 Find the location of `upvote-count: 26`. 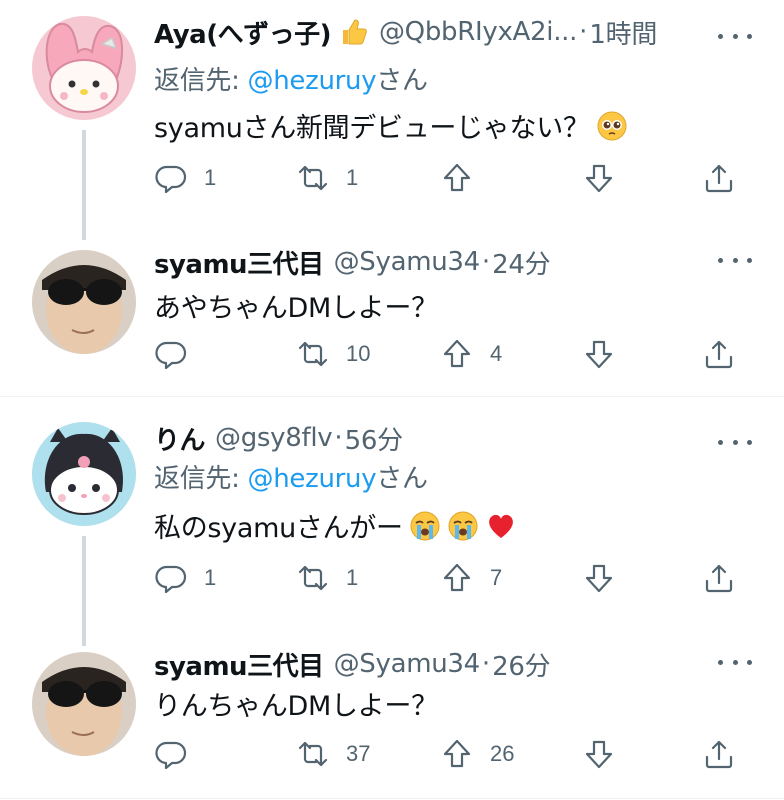

upvote-count: 26 is located at coordinates (502, 753).